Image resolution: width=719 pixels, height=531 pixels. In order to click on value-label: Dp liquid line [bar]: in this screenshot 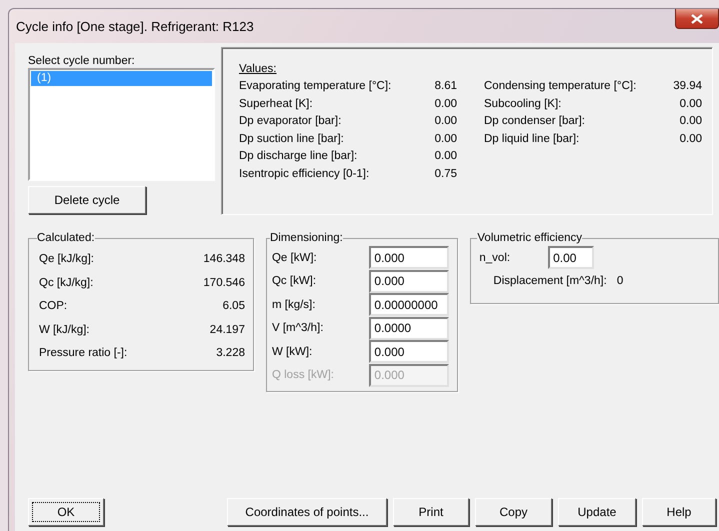, I will do `click(532, 139)`.